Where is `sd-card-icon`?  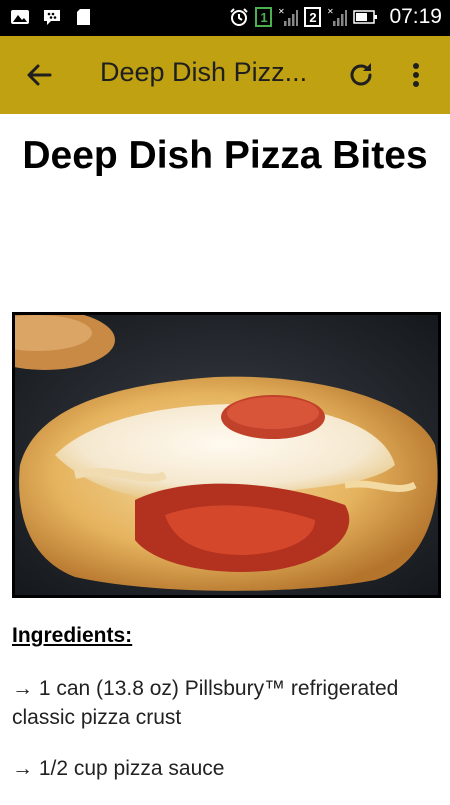 sd-card-icon is located at coordinates (83, 17).